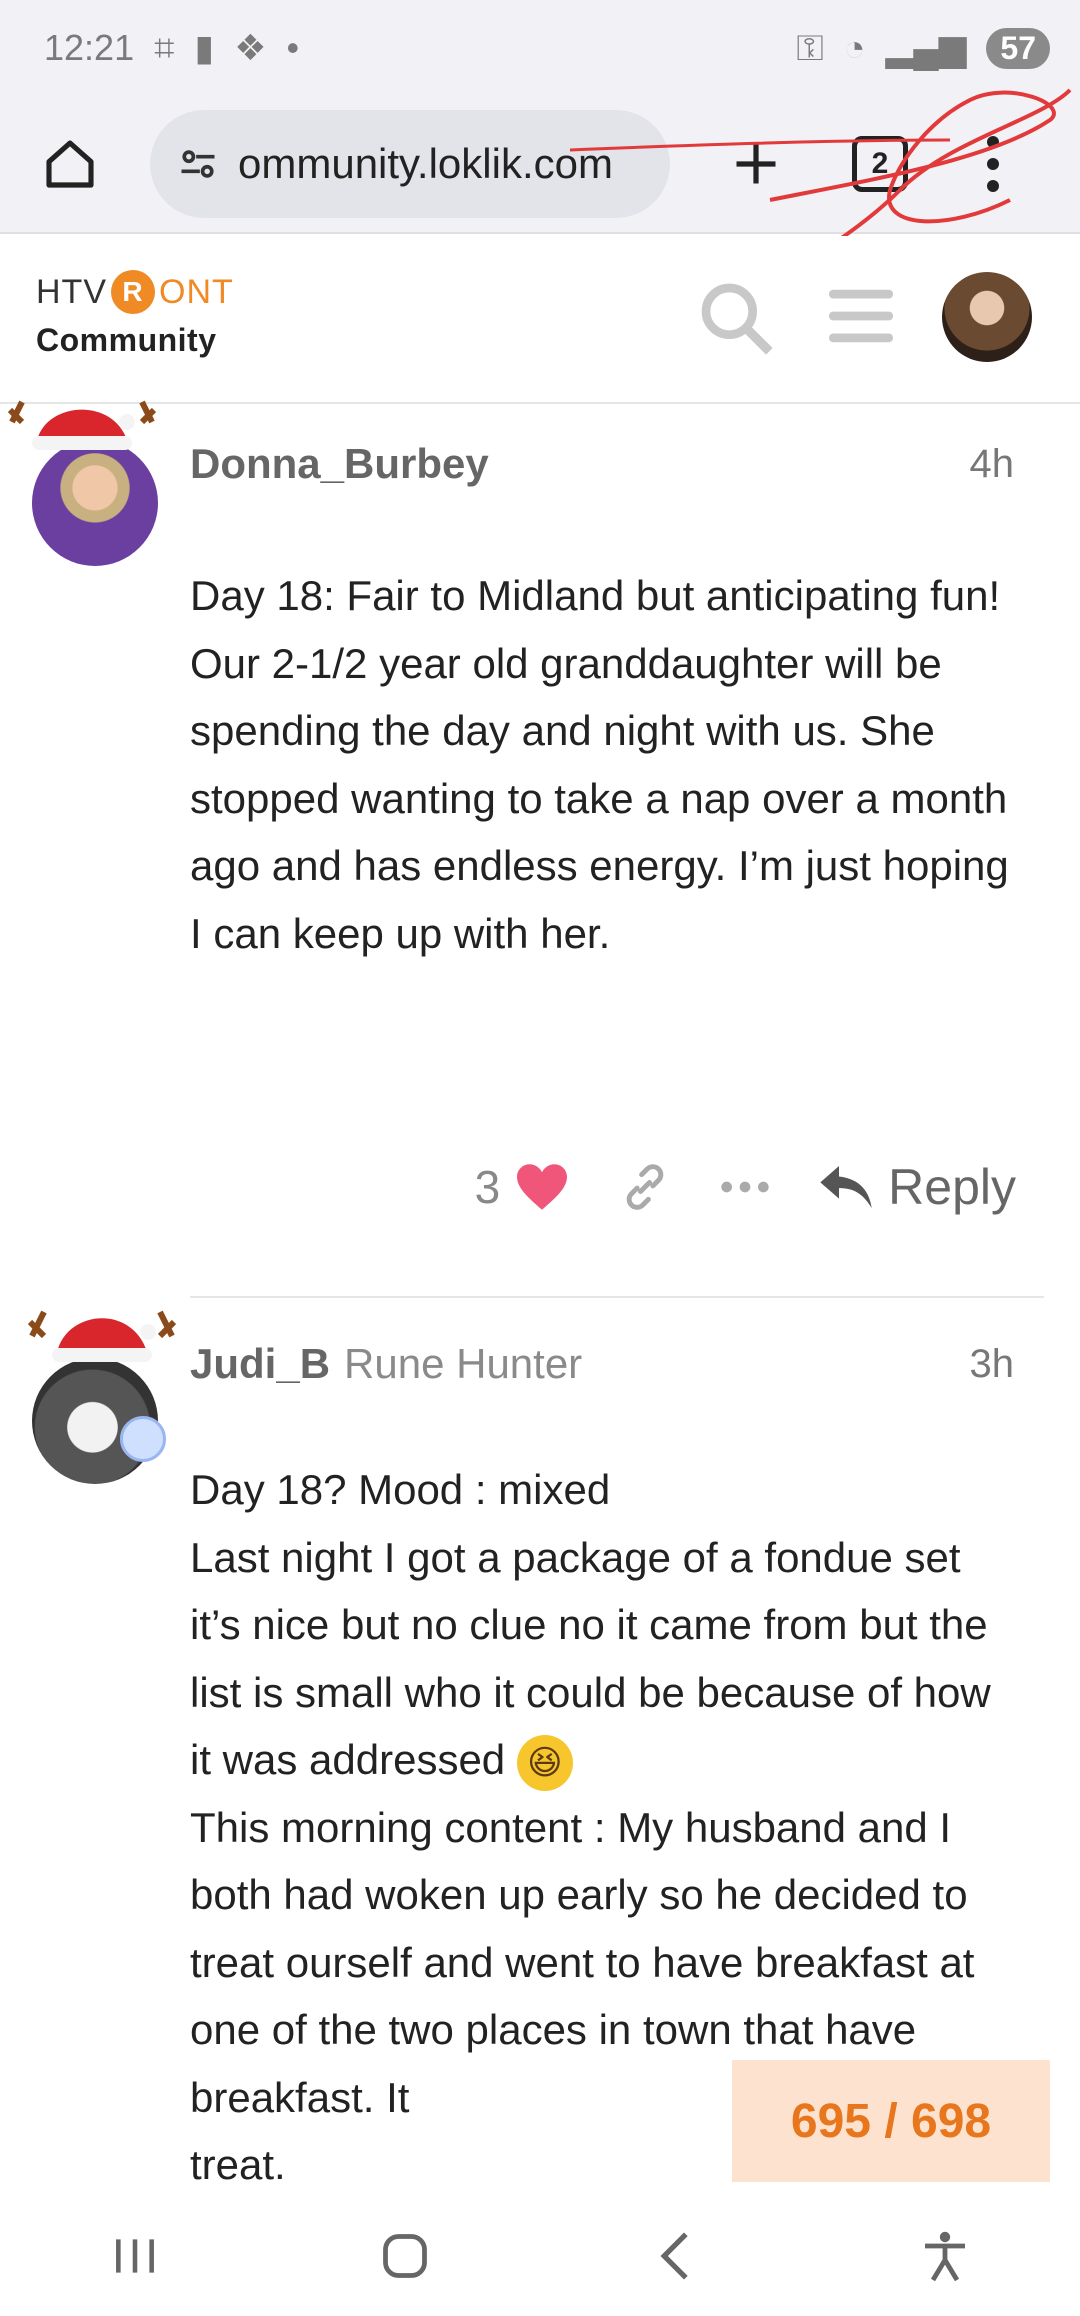  What do you see at coordinates (425, 163) in the screenshot?
I see `url-text: ommunity.loklik.com` at bounding box center [425, 163].